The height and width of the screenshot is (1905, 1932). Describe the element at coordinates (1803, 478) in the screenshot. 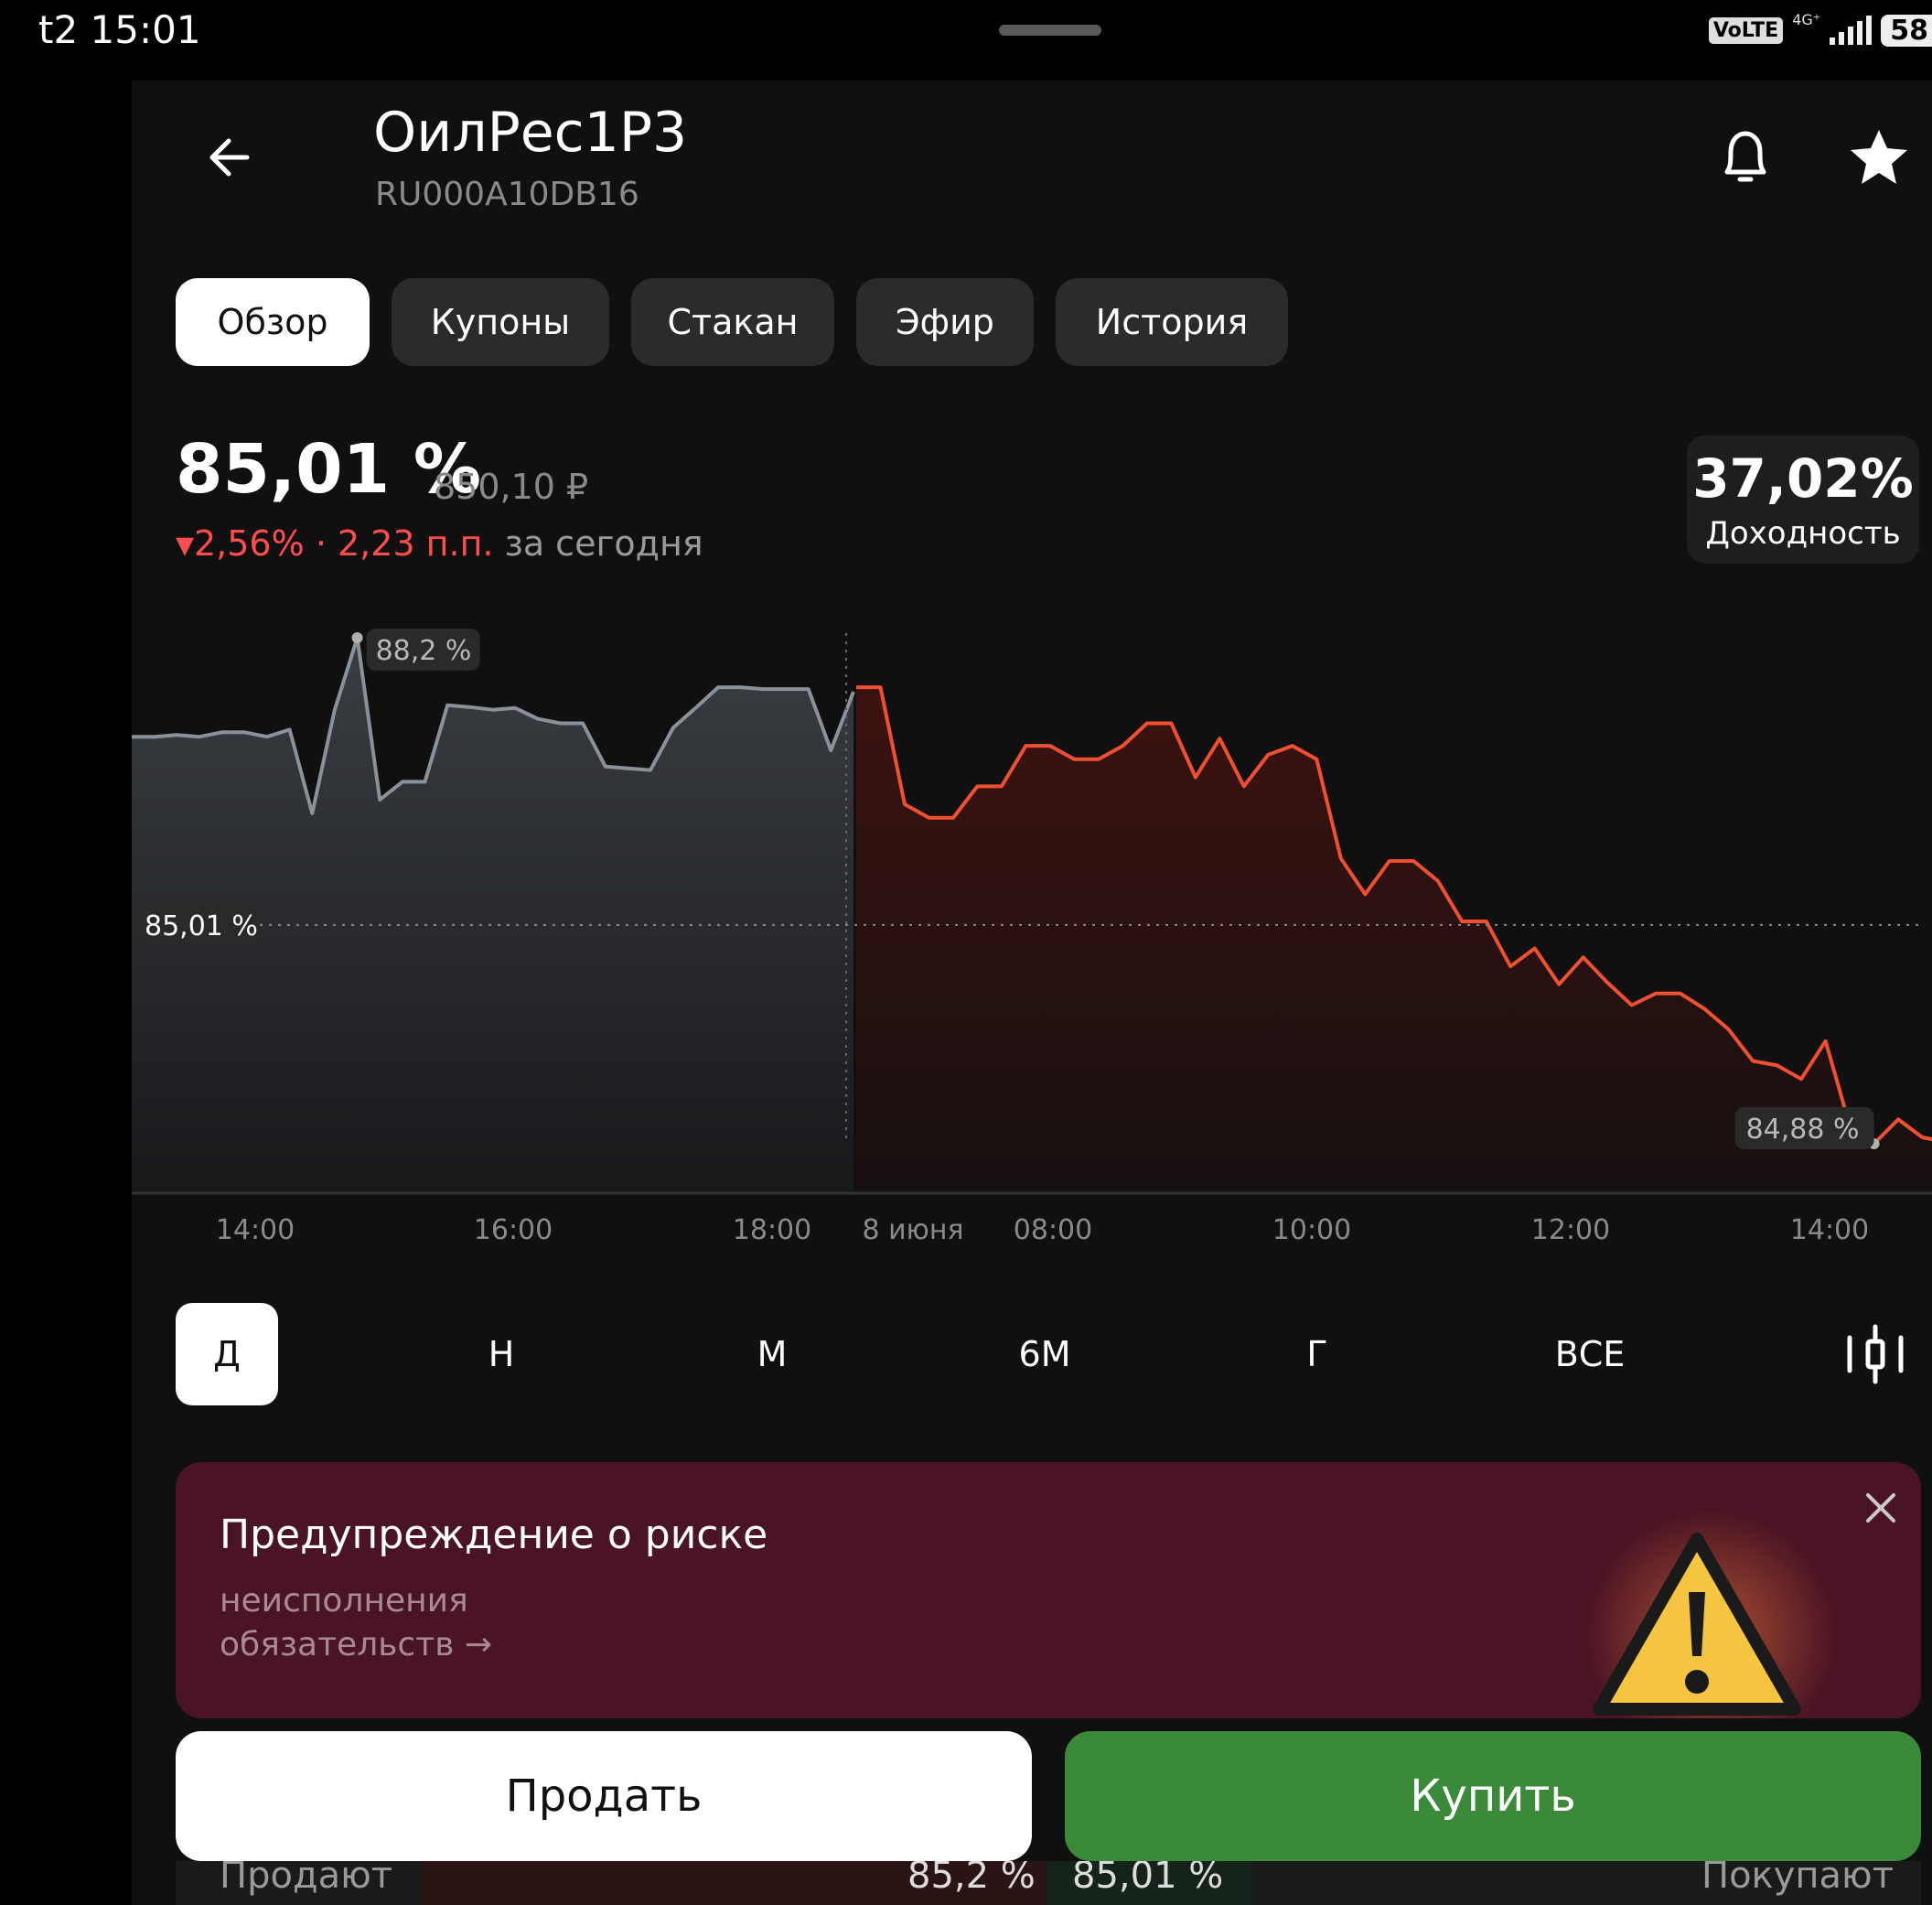

I see `yield-value: 37,02%` at that location.